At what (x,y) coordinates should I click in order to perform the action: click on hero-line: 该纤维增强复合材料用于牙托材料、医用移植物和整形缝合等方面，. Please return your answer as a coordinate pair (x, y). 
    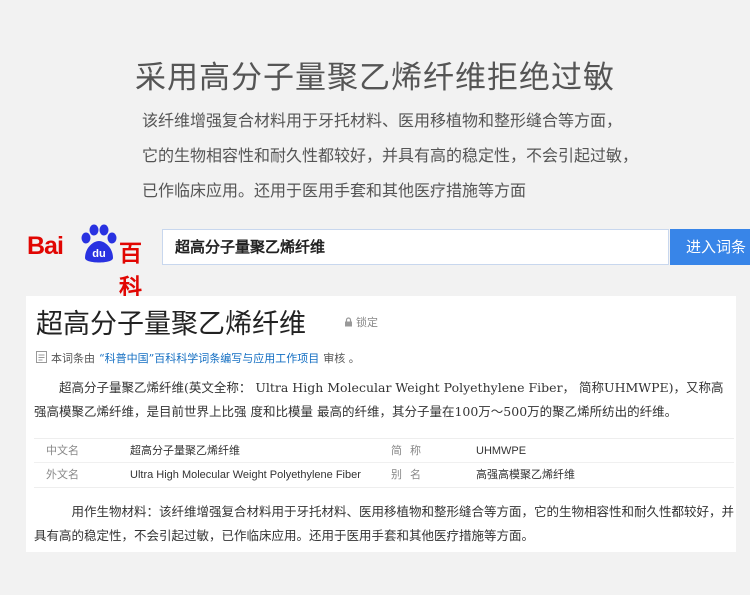
    Looking at the image, I should click on (382, 120).